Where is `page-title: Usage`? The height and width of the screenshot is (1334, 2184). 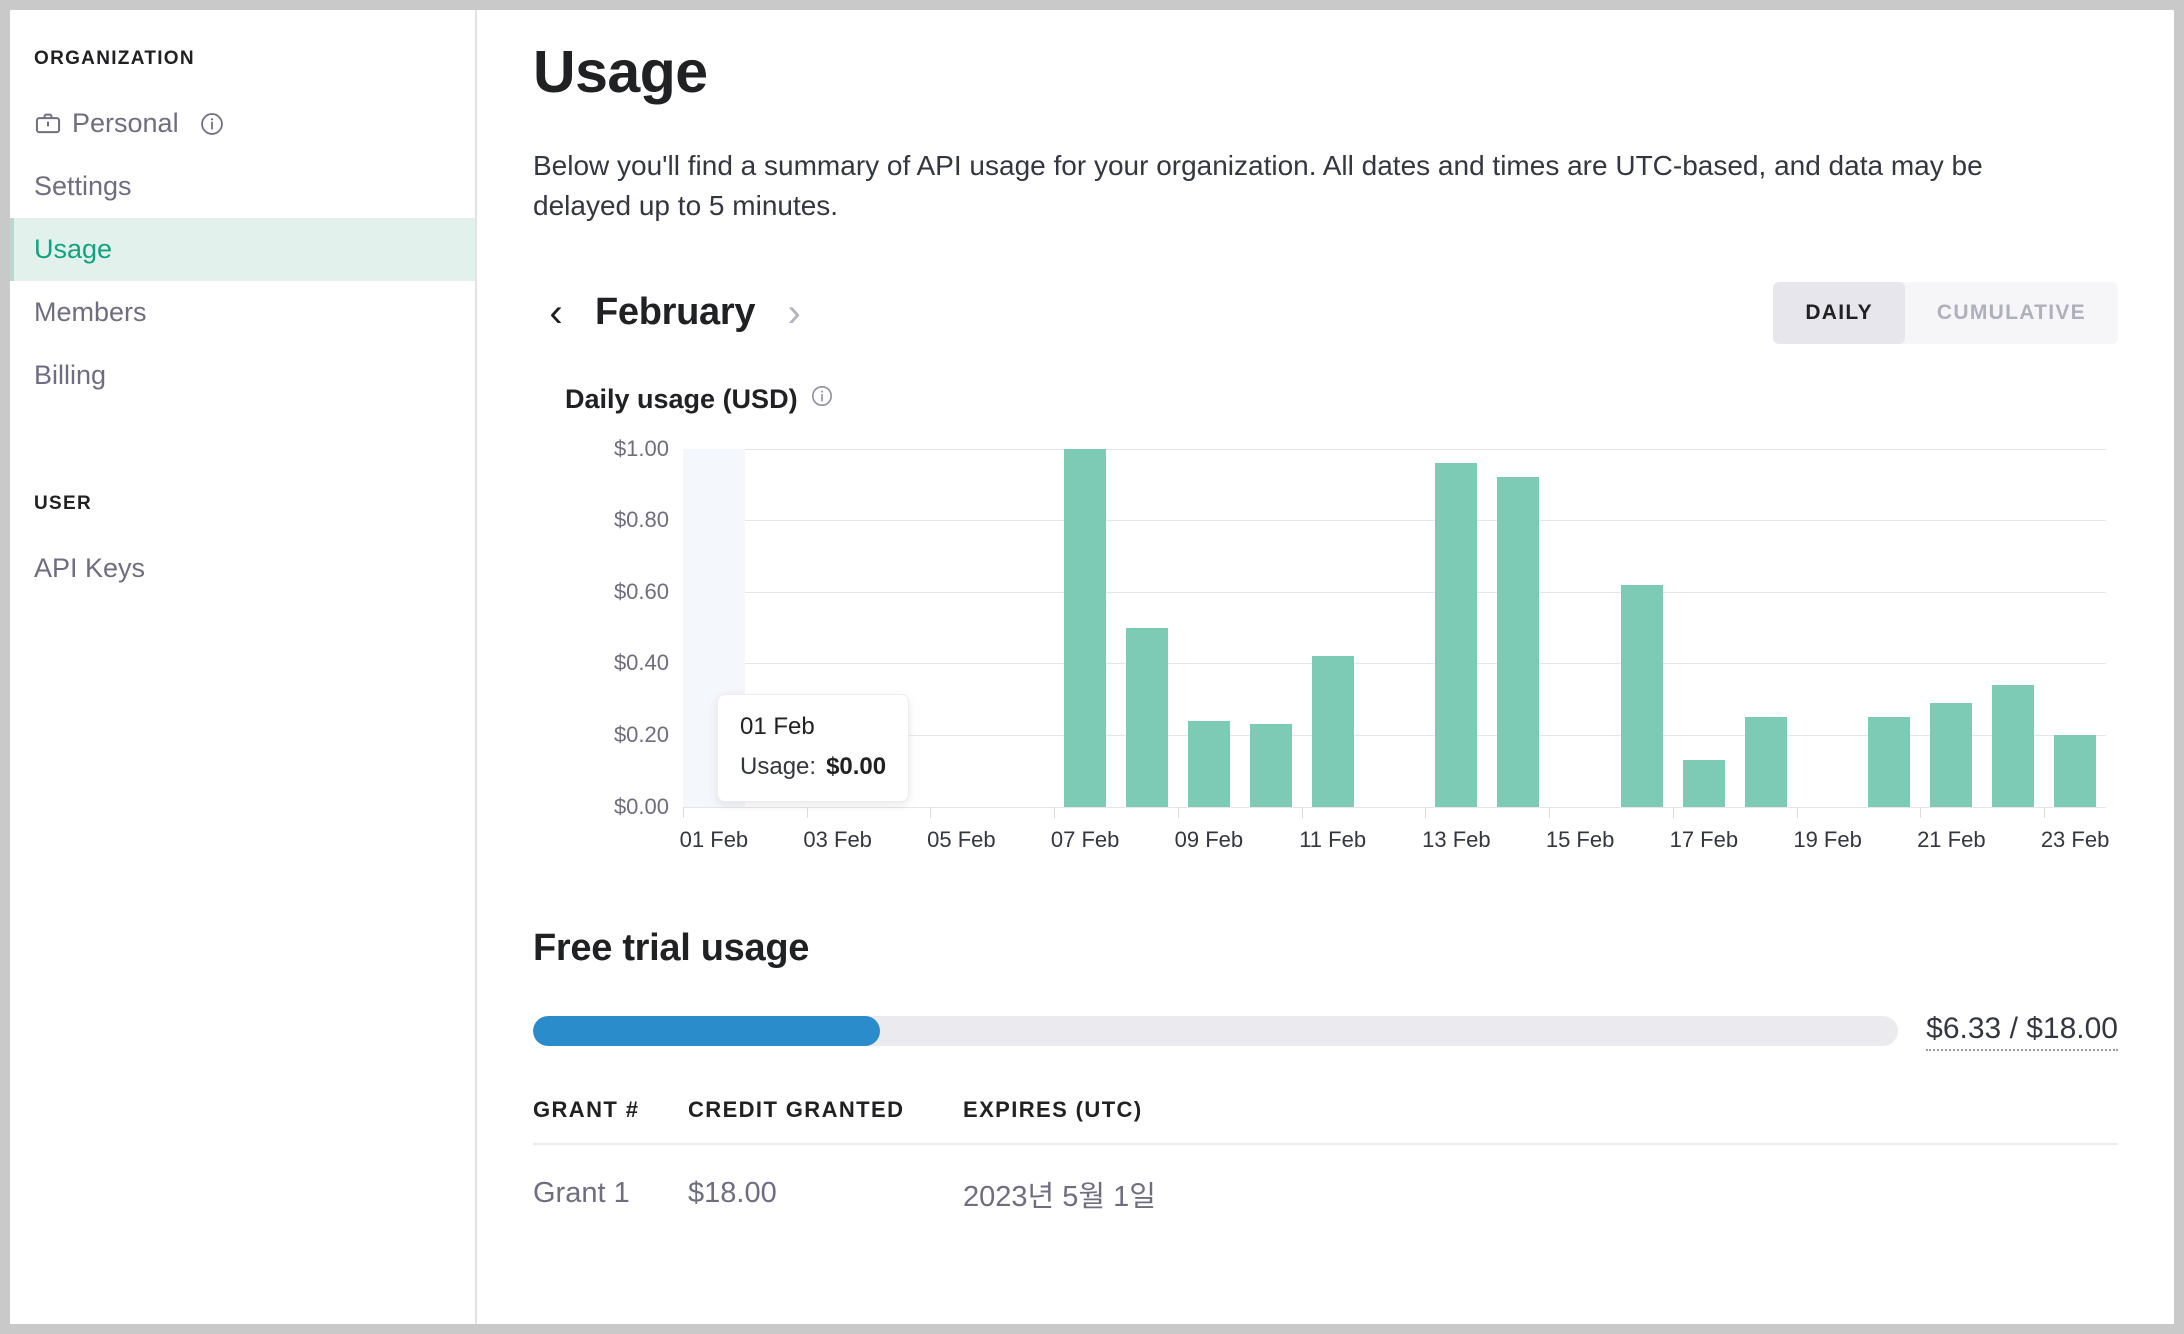
page-title: Usage is located at coordinates (620, 72).